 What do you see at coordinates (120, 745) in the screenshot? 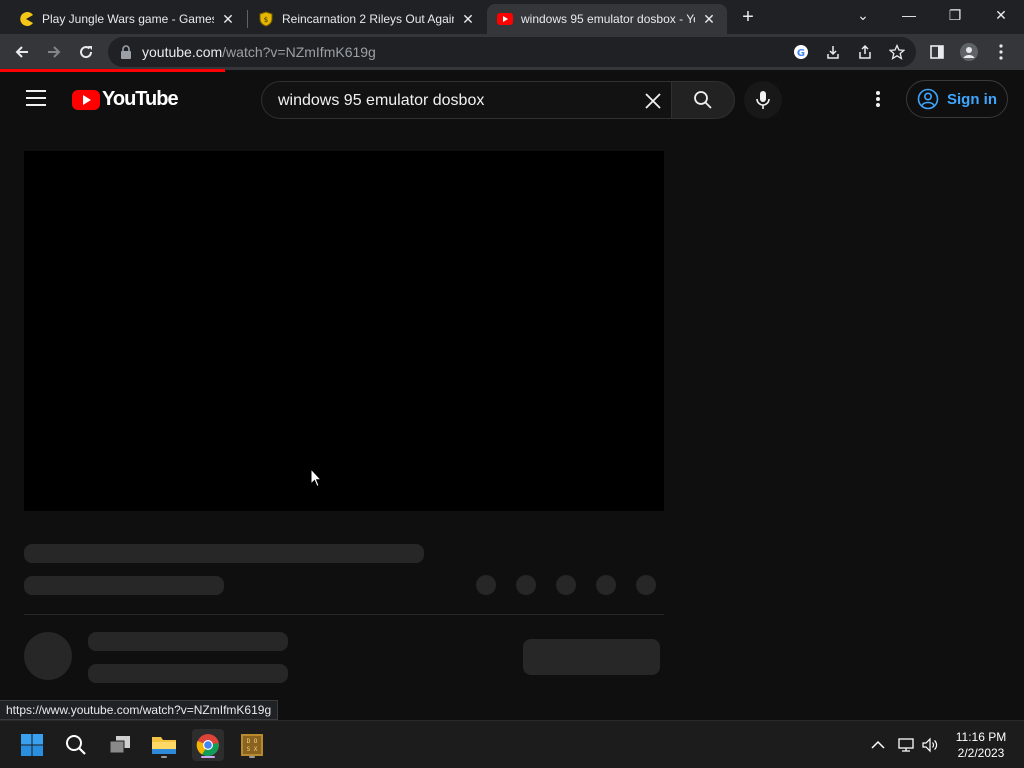
I see `task-view-icon` at bounding box center [120, 745].